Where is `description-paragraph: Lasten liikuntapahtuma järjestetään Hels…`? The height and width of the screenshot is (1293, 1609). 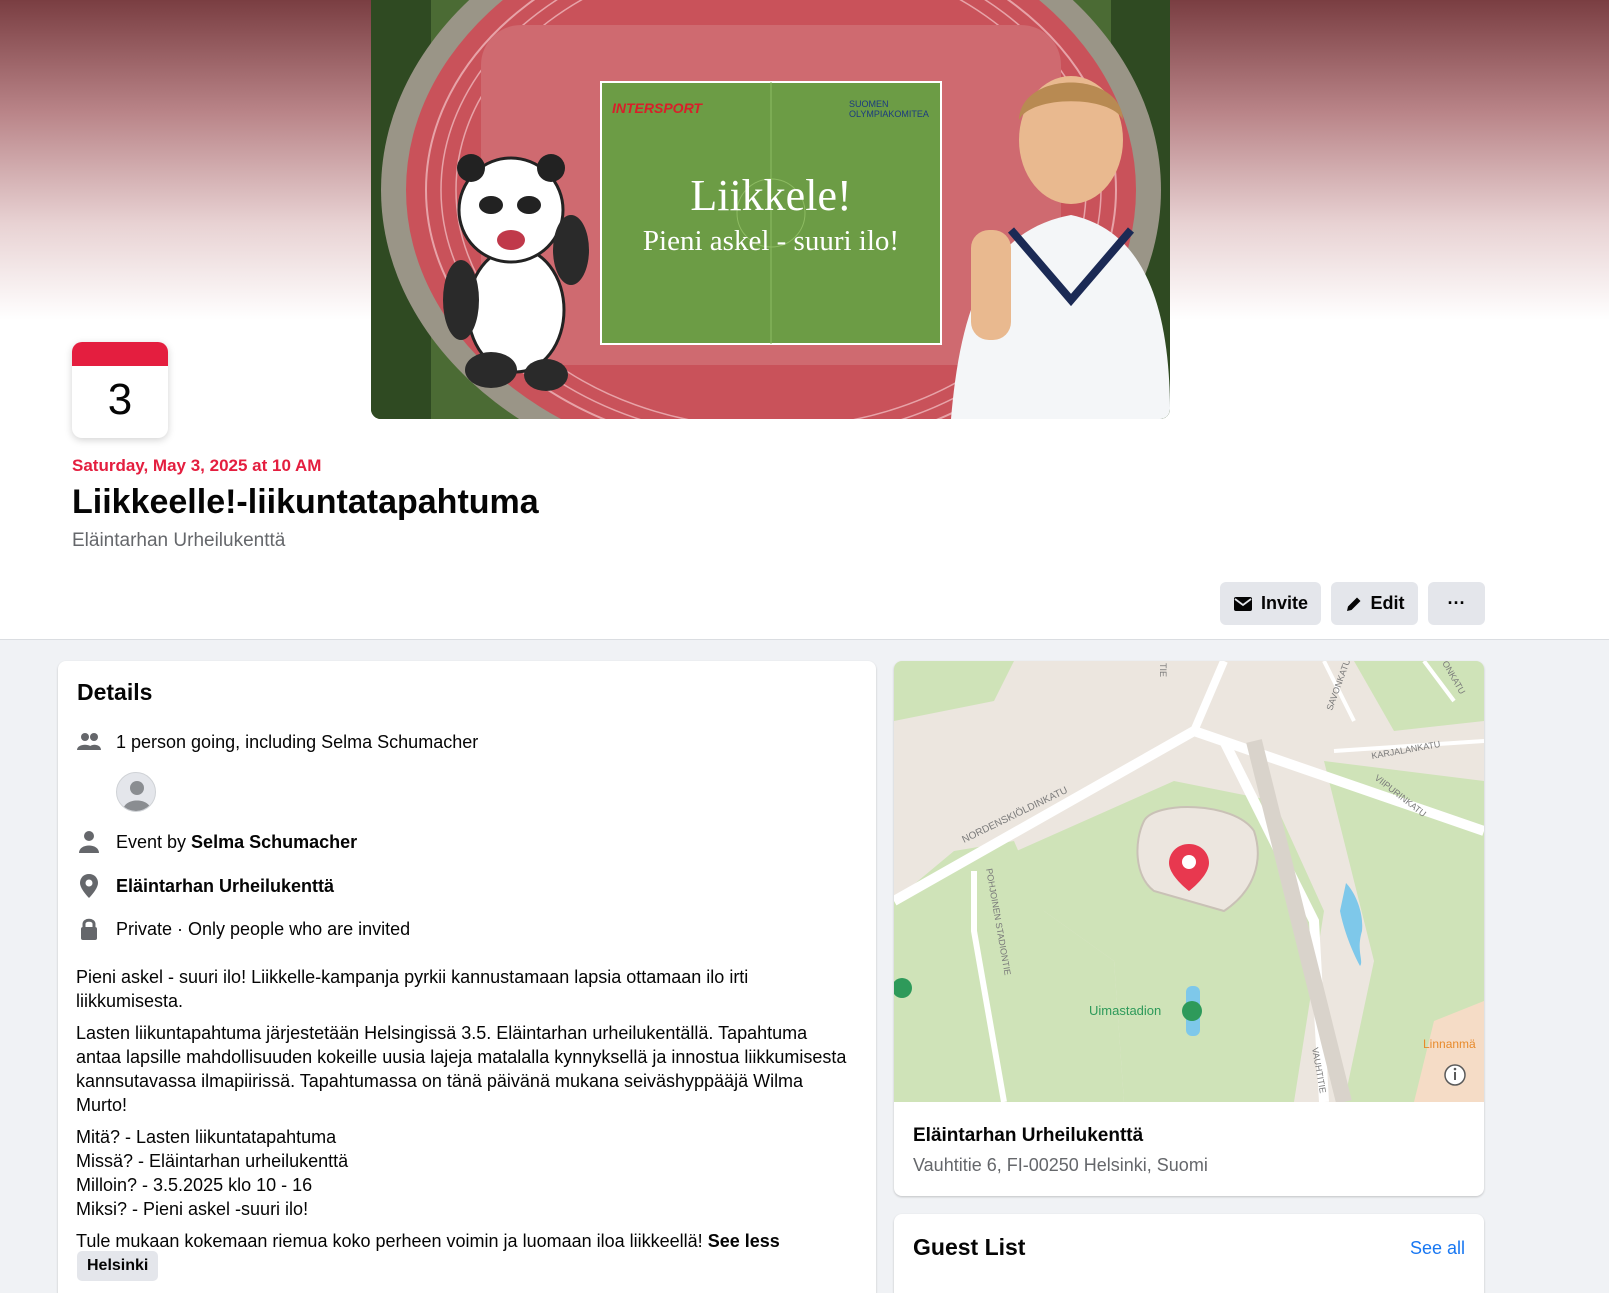 description-paragraph: Lasten liikuntapahtuma järjestetään Hels… is located at coordinates (461, 1069).